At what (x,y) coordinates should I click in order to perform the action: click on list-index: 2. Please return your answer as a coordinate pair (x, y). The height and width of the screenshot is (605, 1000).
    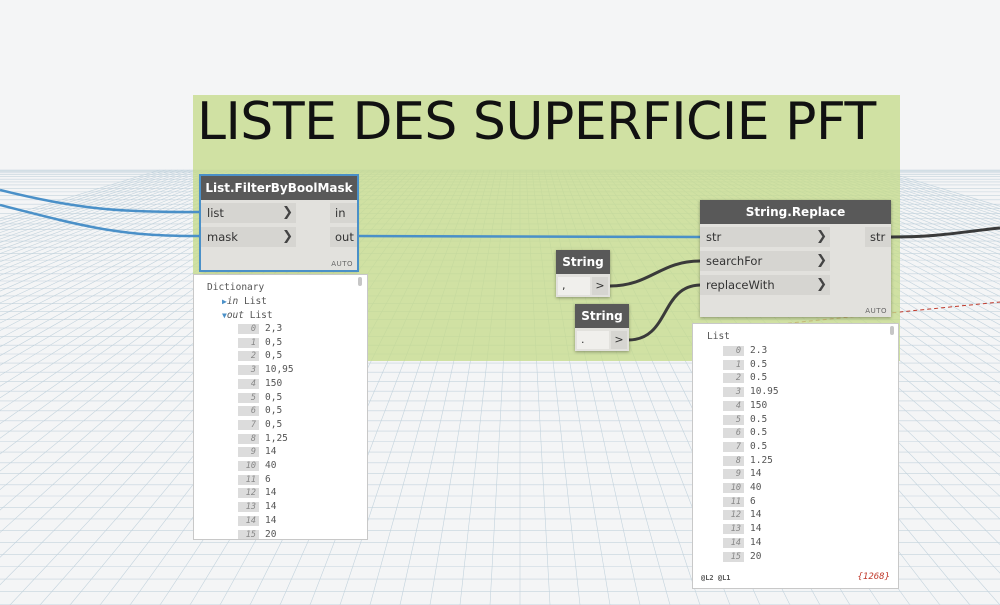
    Looking at the image, I should click on (248, 356).